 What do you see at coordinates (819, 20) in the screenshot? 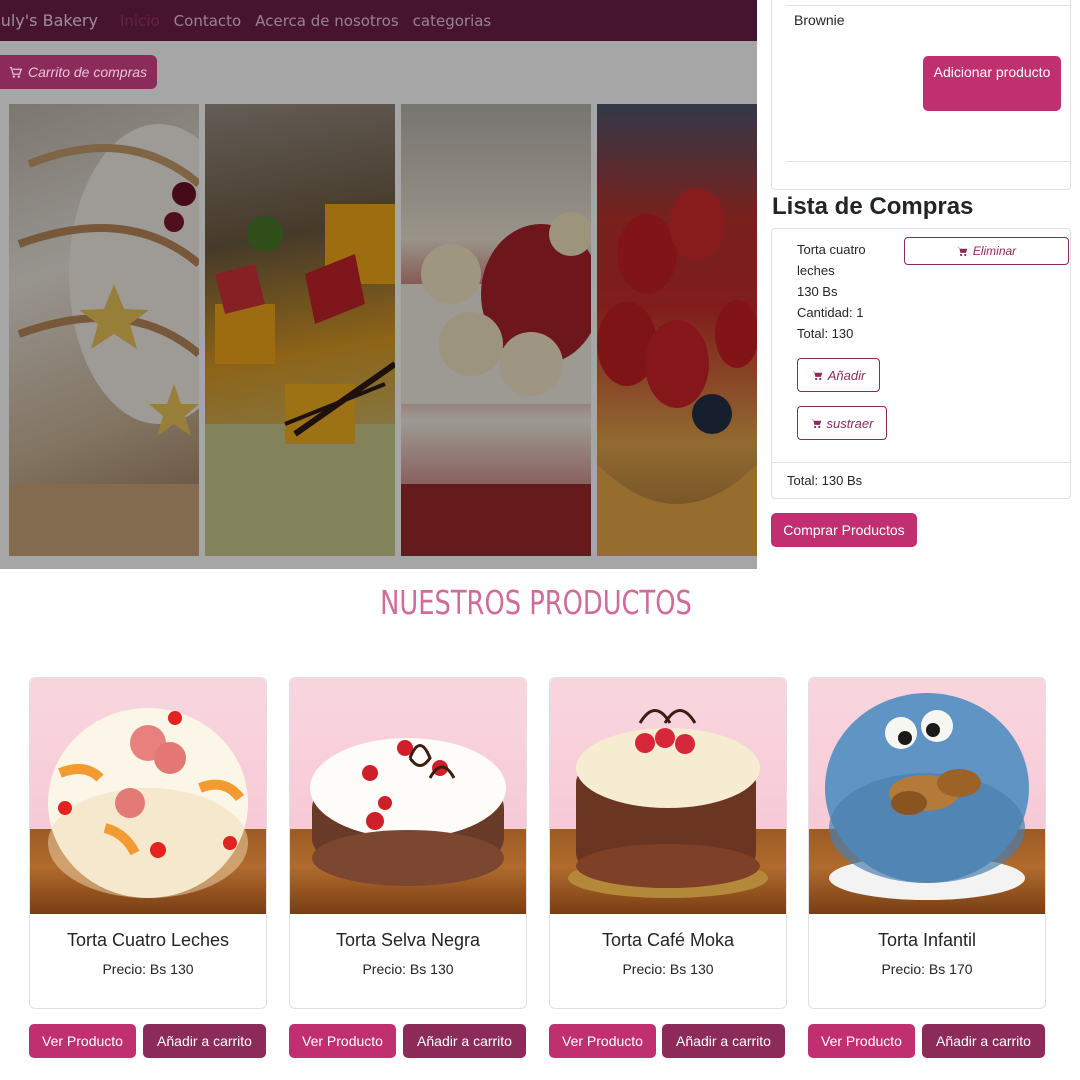
I see `product-option-label: Brownie` at bounding box center [819, 20].